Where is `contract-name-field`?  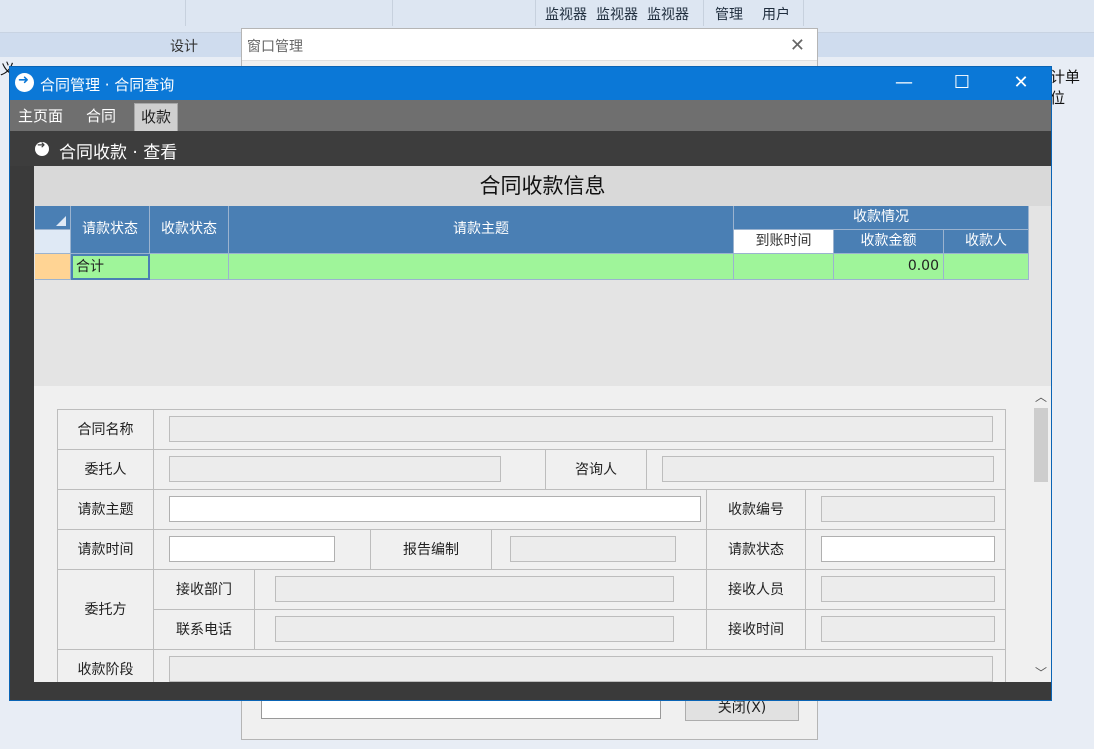 contract-name-field is located at coordinates (581, 429).